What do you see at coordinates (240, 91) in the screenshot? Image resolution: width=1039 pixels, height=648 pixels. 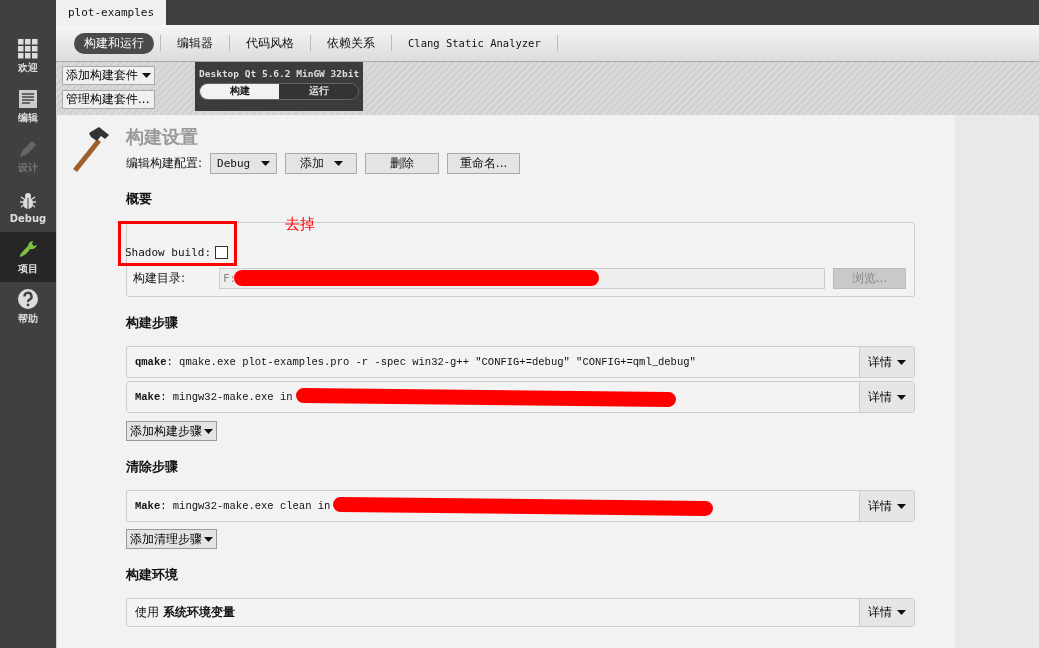 I see `kit-mode-tab: 构建` at bounding box center [240, 91].